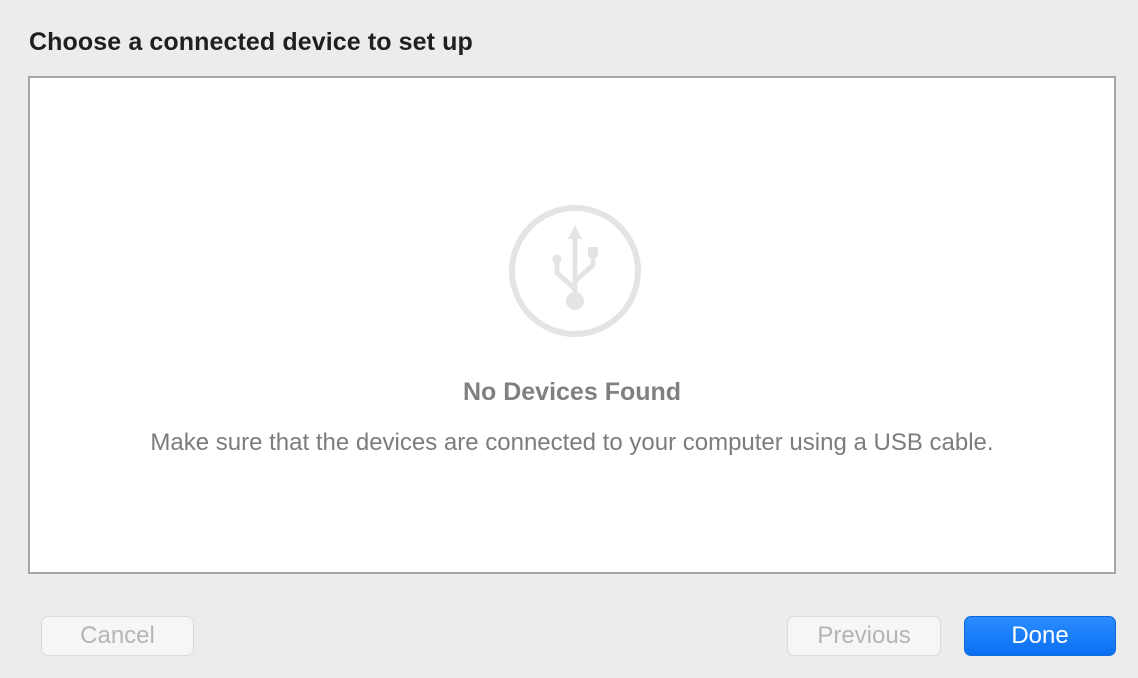  What do you see at coordinates (1040, 636) in the screenshot?
I see `done-button: Done` at bounding box center [1040, 636].